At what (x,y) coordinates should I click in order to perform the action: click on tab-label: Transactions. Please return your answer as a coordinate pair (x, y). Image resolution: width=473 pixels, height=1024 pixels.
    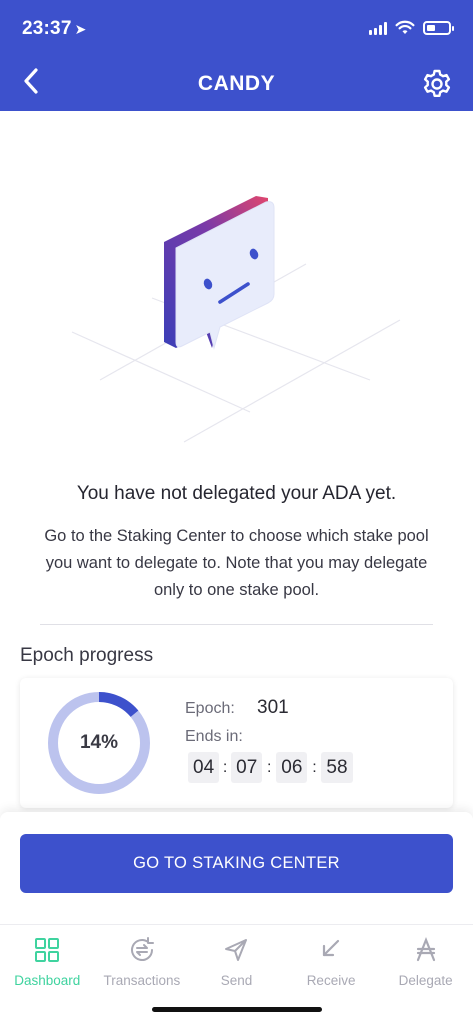
    Looking at the image, I should click on (142, 980).